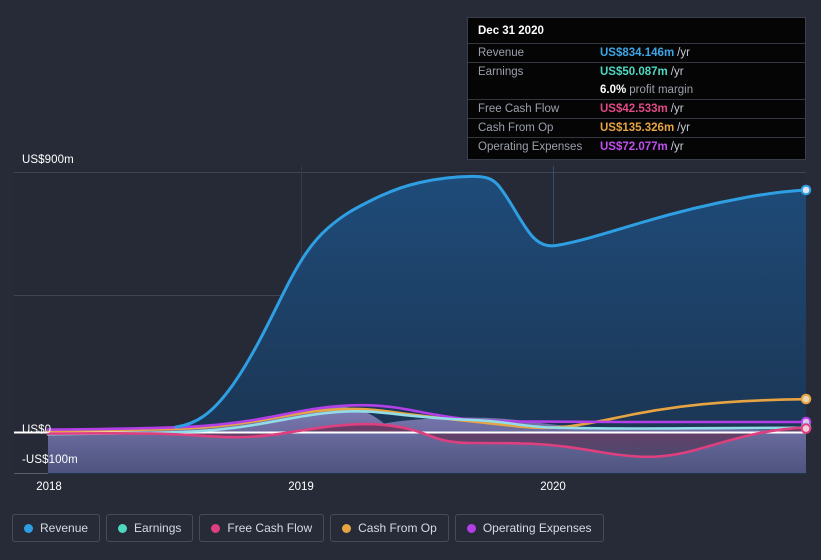 This screenshot has height=560, width=821. I want to click on y-axis-label-top: US$900m, so click(48, 160).